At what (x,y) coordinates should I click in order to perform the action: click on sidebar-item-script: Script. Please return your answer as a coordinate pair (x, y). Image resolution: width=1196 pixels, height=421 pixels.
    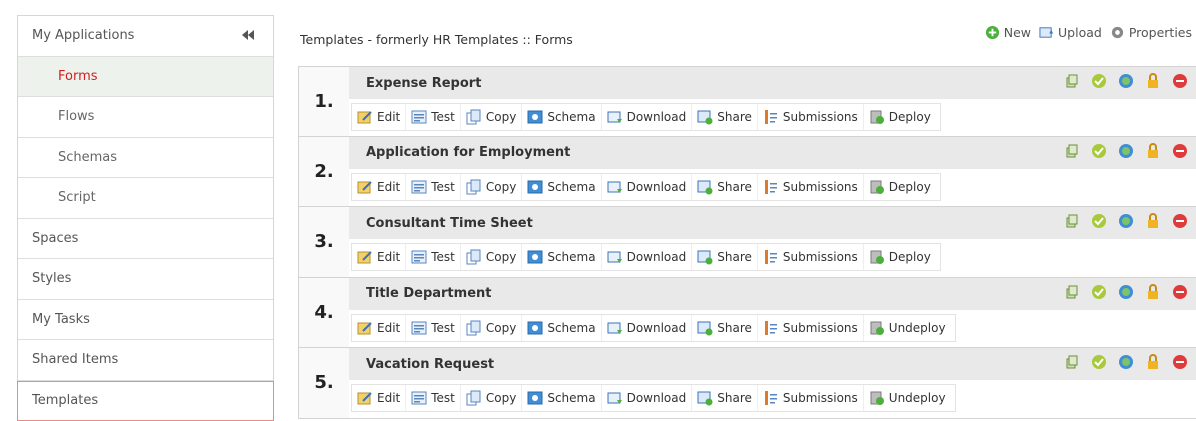
    Looking at the image, I should click on (145, 198).